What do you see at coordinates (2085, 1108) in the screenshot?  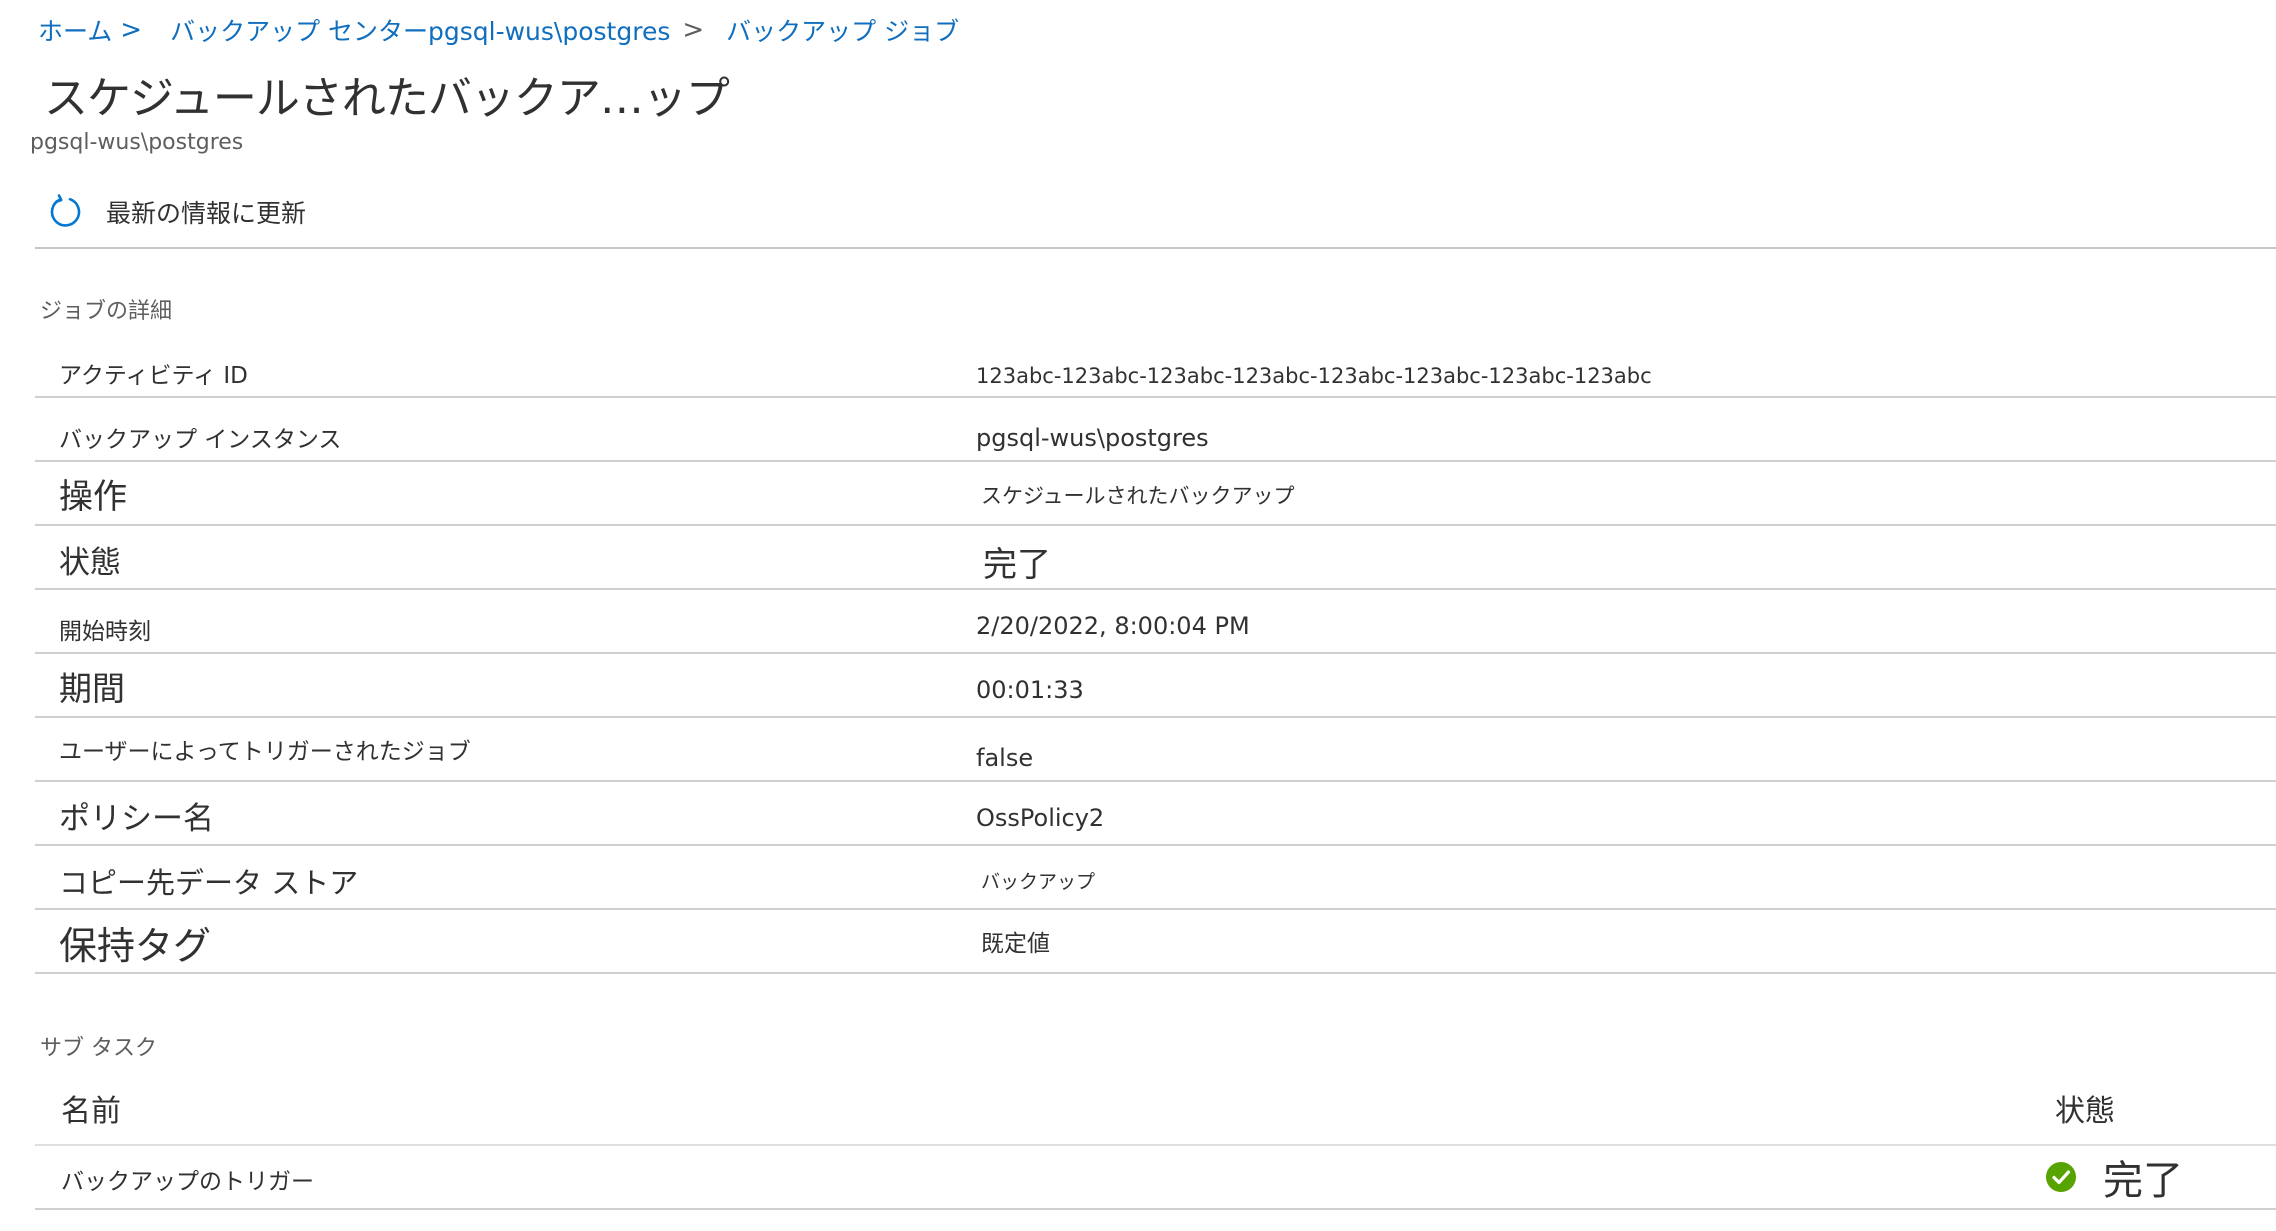 I see `column-header-status: 状態` at bounding box center [2085, 1108].